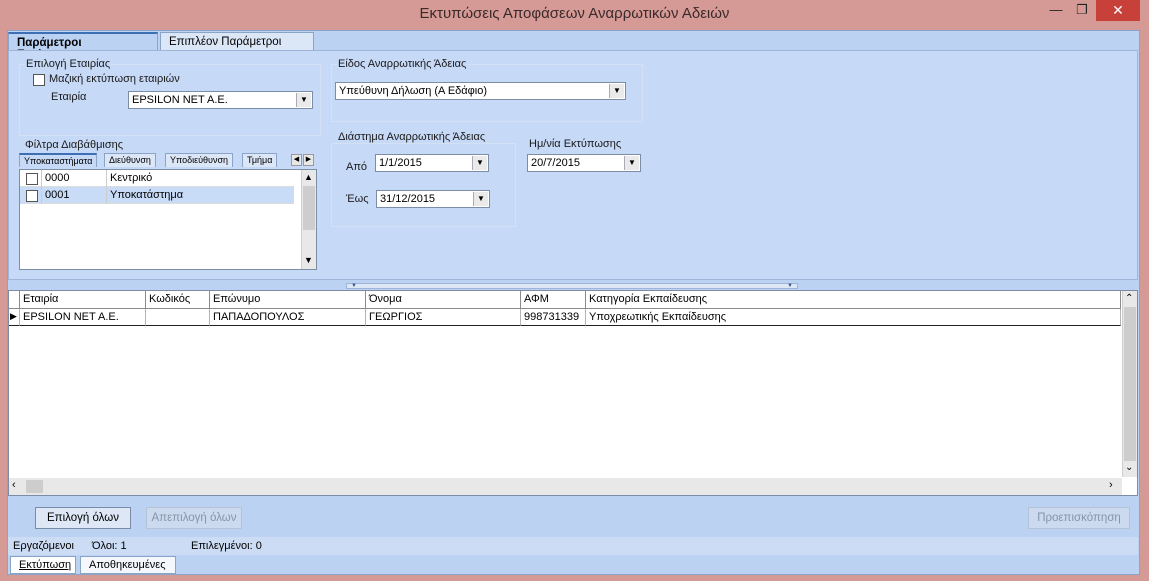  What do you see at coordinates (237, 42) in the screenshot?
I see `tab-extra-parameters: Επιπλέον Παράμετροι` at bounding box center [237, 42].